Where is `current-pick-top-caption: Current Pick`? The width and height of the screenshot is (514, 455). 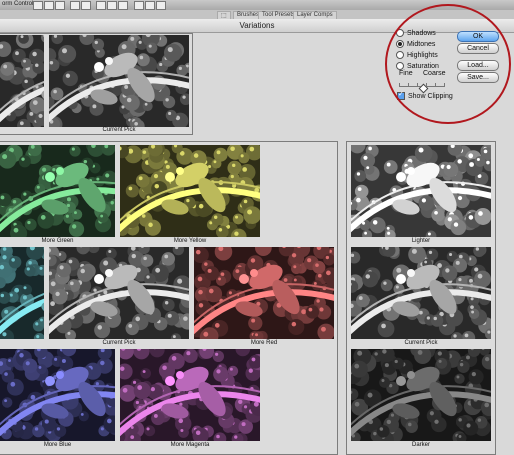
current-pick-top-caption: Current Pick is located at coordinates (119, 130).